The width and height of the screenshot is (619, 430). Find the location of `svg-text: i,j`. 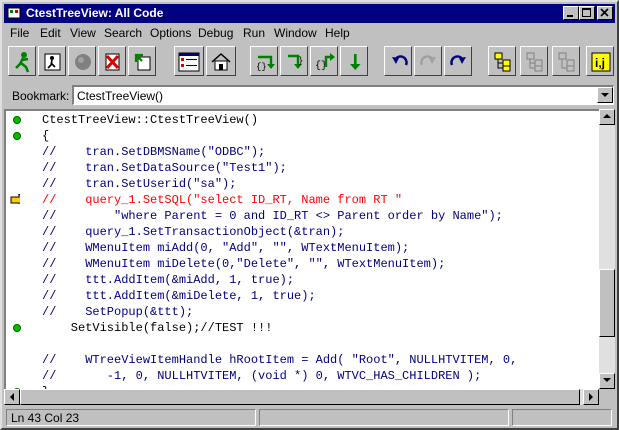

svg-text: i,j is located at coordinates (600, 63).